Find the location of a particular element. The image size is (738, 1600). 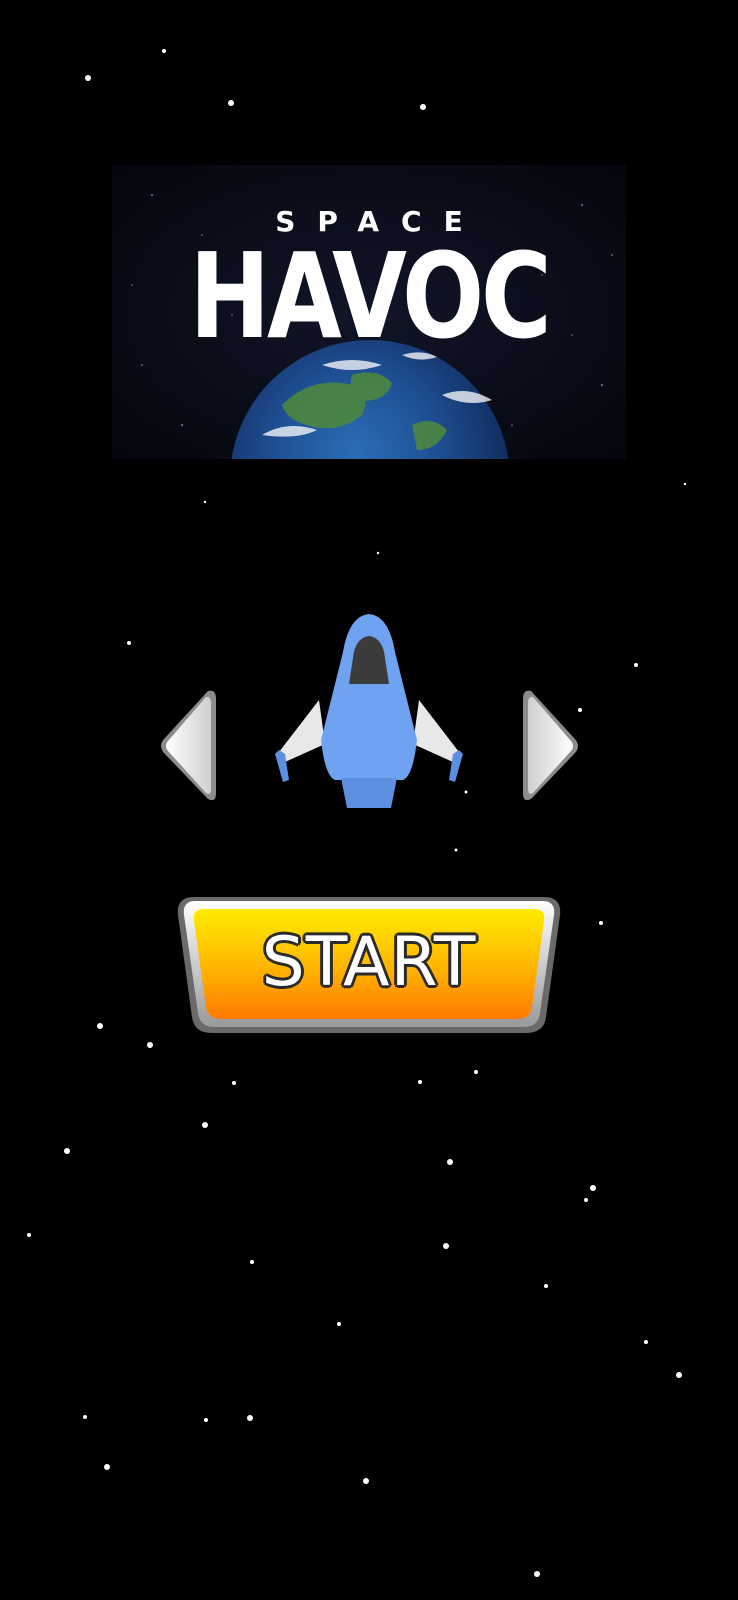

previous-ship-button is located at coordinates (187, 746).